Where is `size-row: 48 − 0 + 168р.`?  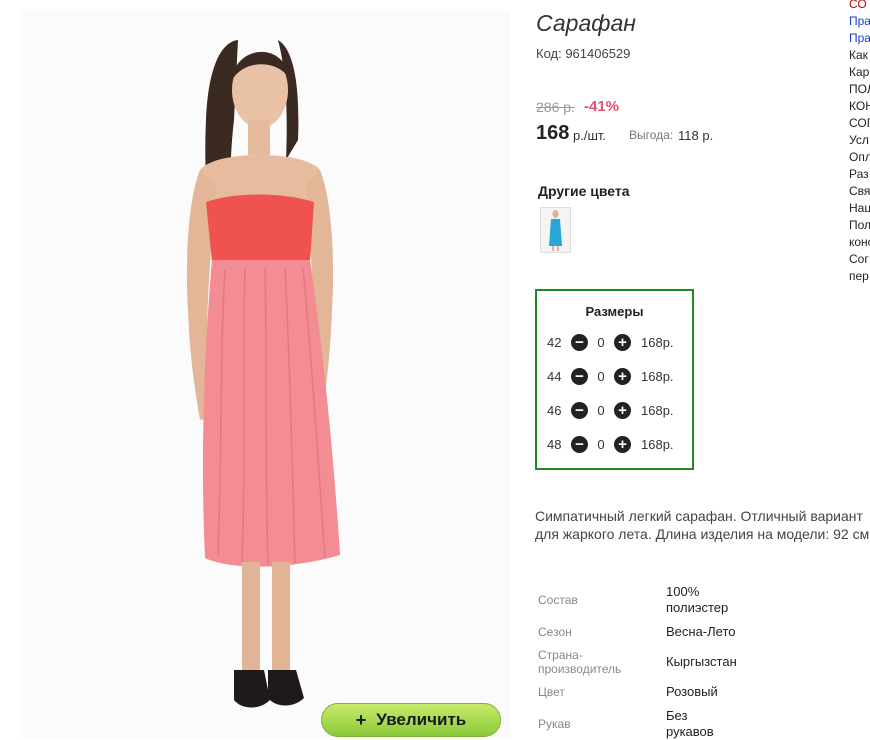 size-row: 48 − 0 + 168р. is located at coordinates (610, 444).